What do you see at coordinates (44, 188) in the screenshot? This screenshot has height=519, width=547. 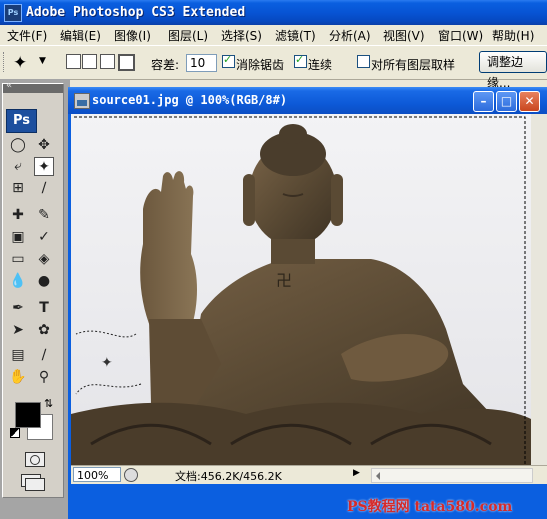 I see `slice-tool-icon: ∕` at bounding box center [44, 188].